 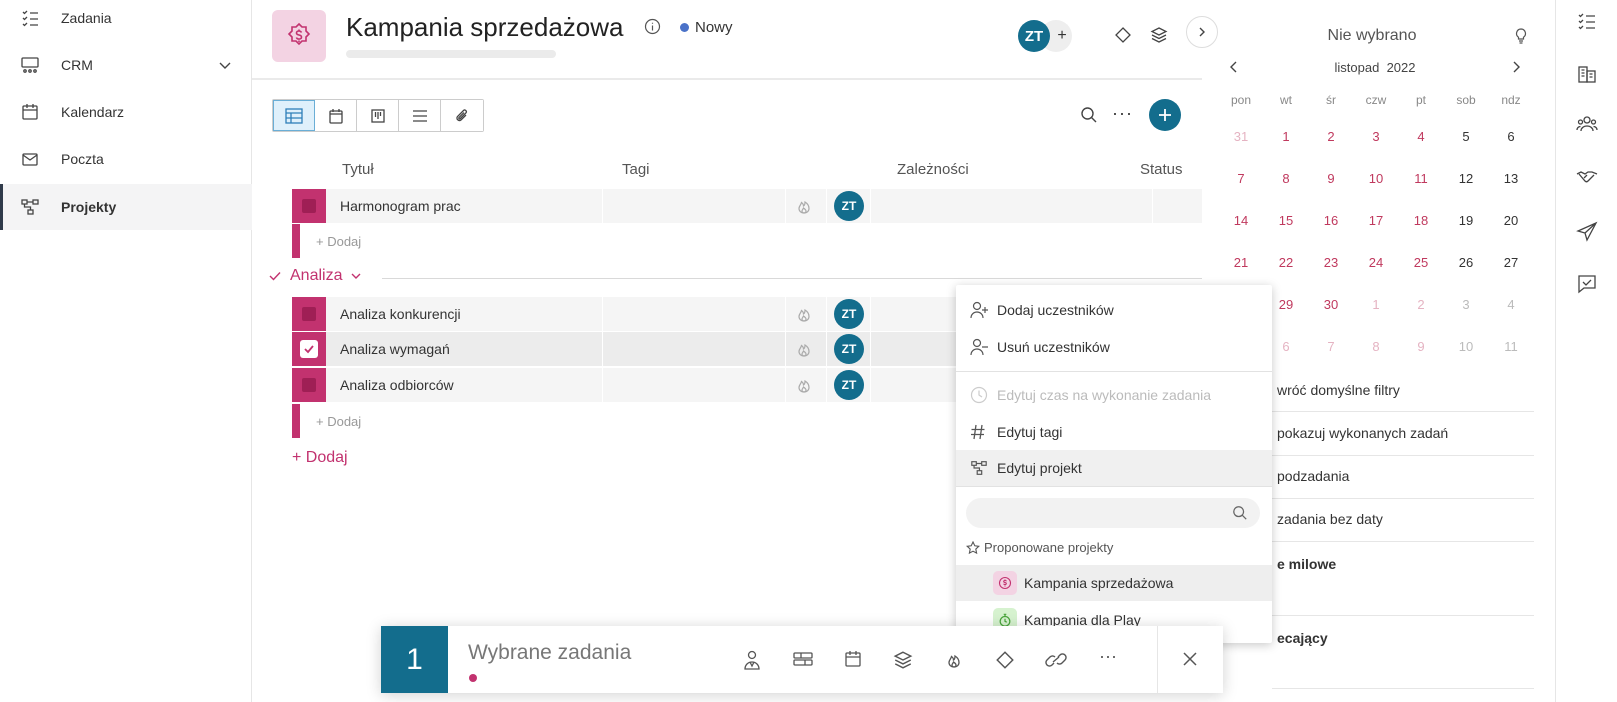 What do you see at coordinates (126, 18) in the screenshot?
I see `sidebar-item-tasks: Zadania` at bounding box center [126, 18].